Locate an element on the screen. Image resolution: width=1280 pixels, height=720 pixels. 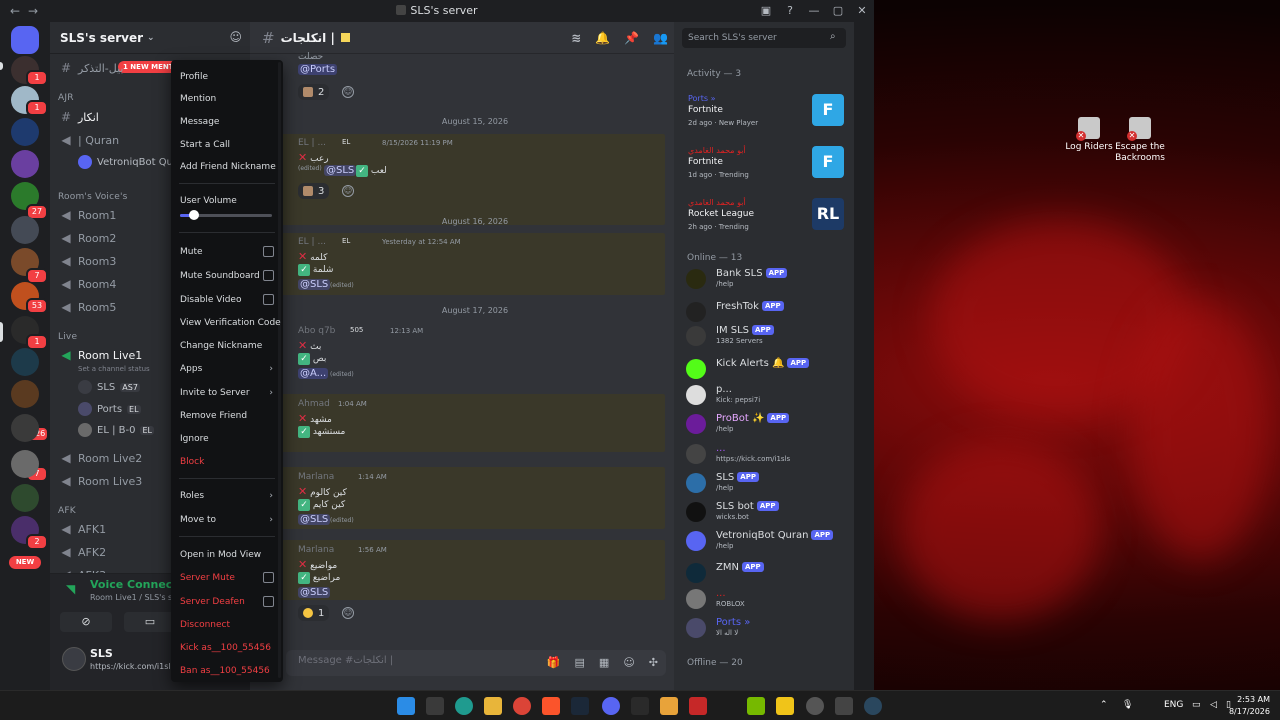
member-item: SLS bot APP wicks.bot is located at coordinates (765, 512).